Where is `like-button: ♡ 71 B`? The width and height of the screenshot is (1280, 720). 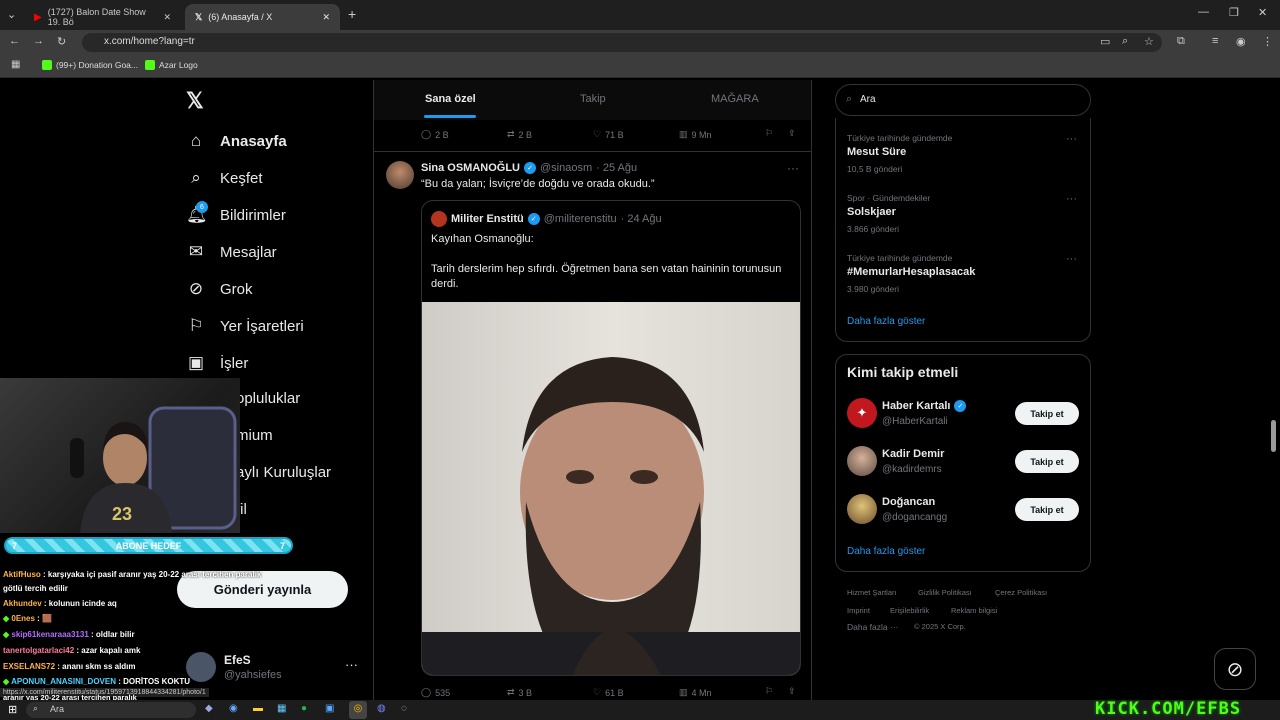 like-button: ♡ 71 B is located at coordinates (608, 134).